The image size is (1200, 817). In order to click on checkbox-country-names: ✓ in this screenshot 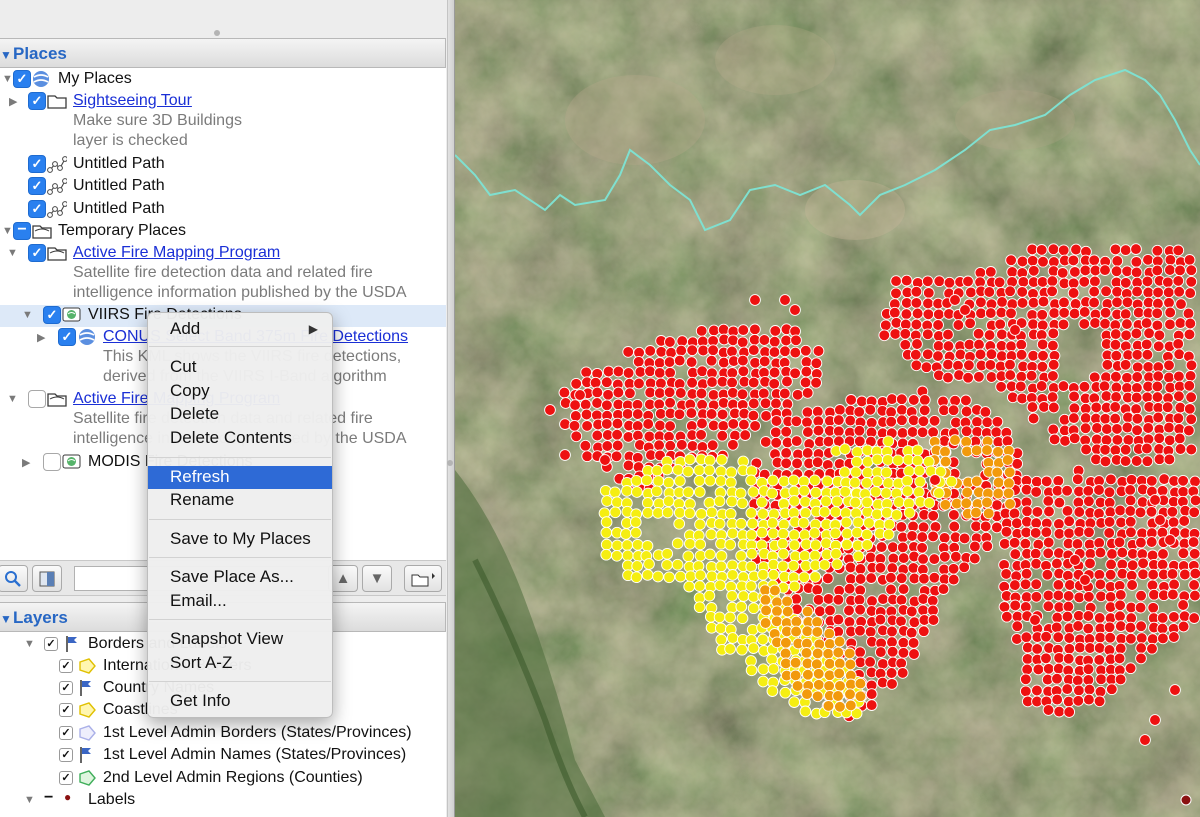, I will do `click(66, 688)`.